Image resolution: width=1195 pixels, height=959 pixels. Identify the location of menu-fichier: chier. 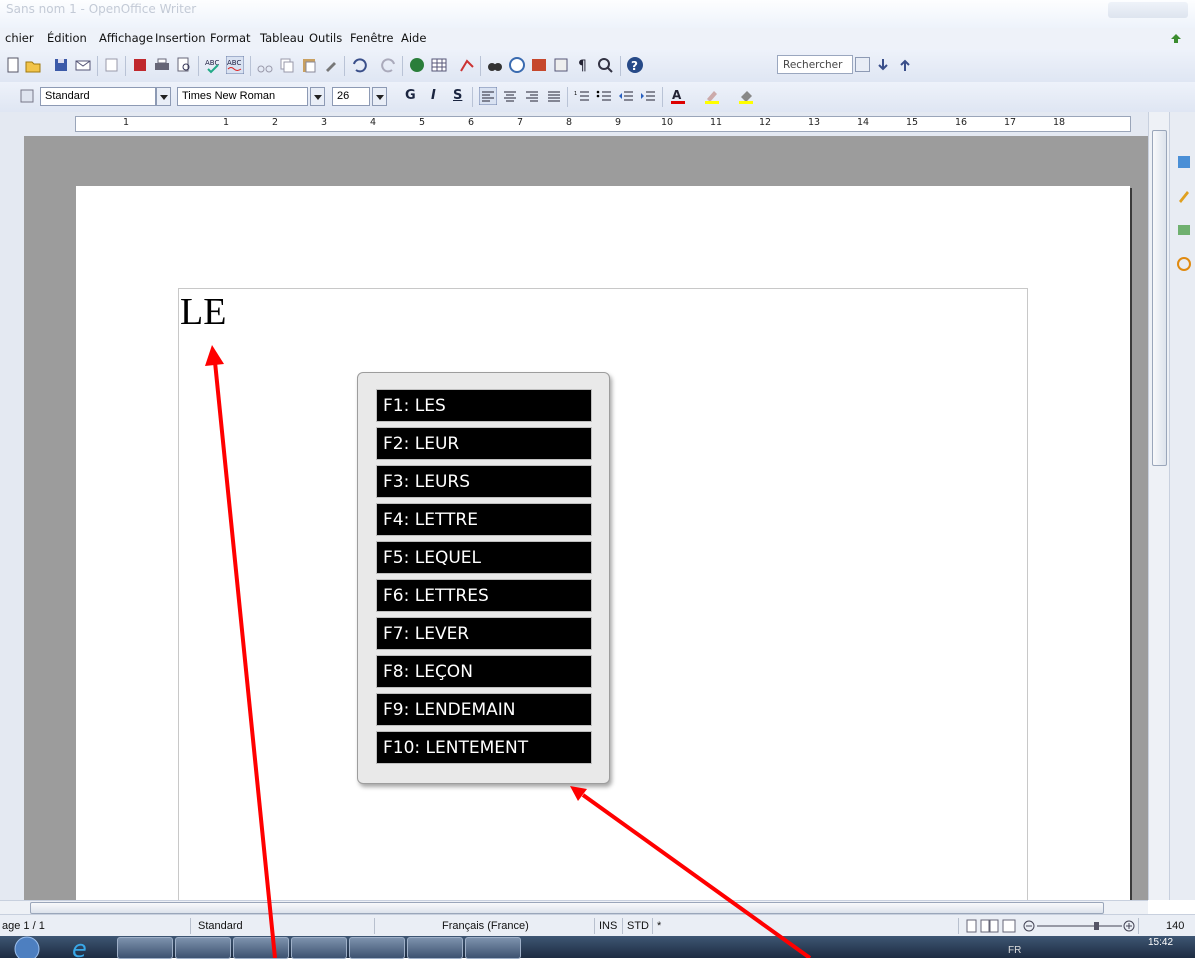
(19, 38).